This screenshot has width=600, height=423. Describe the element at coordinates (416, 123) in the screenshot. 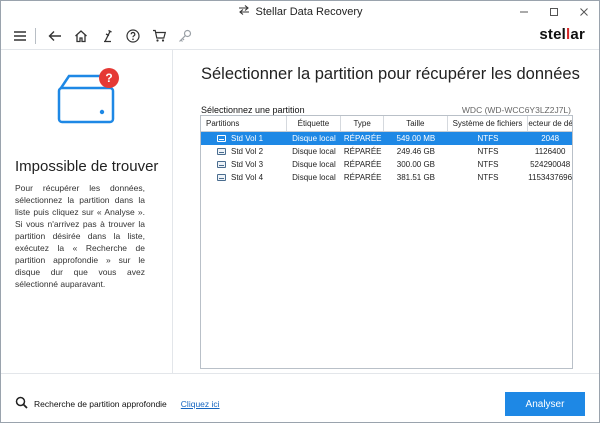

I see `column-header: Taille` at that location.